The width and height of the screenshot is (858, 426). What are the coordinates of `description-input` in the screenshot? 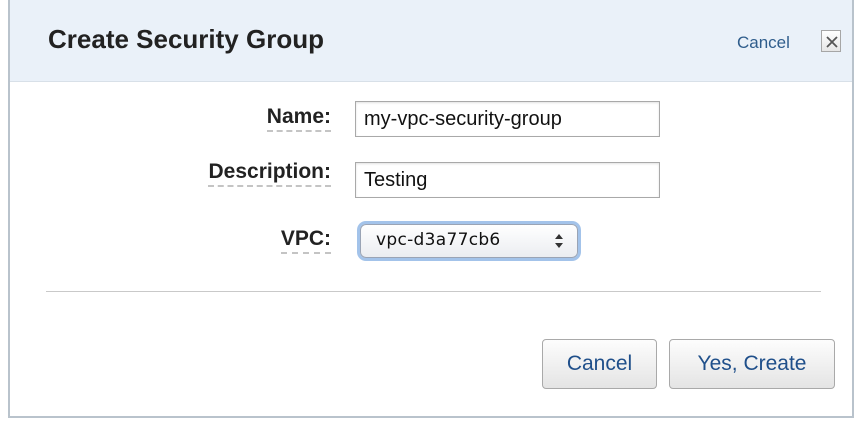 It's located at (507, 180).